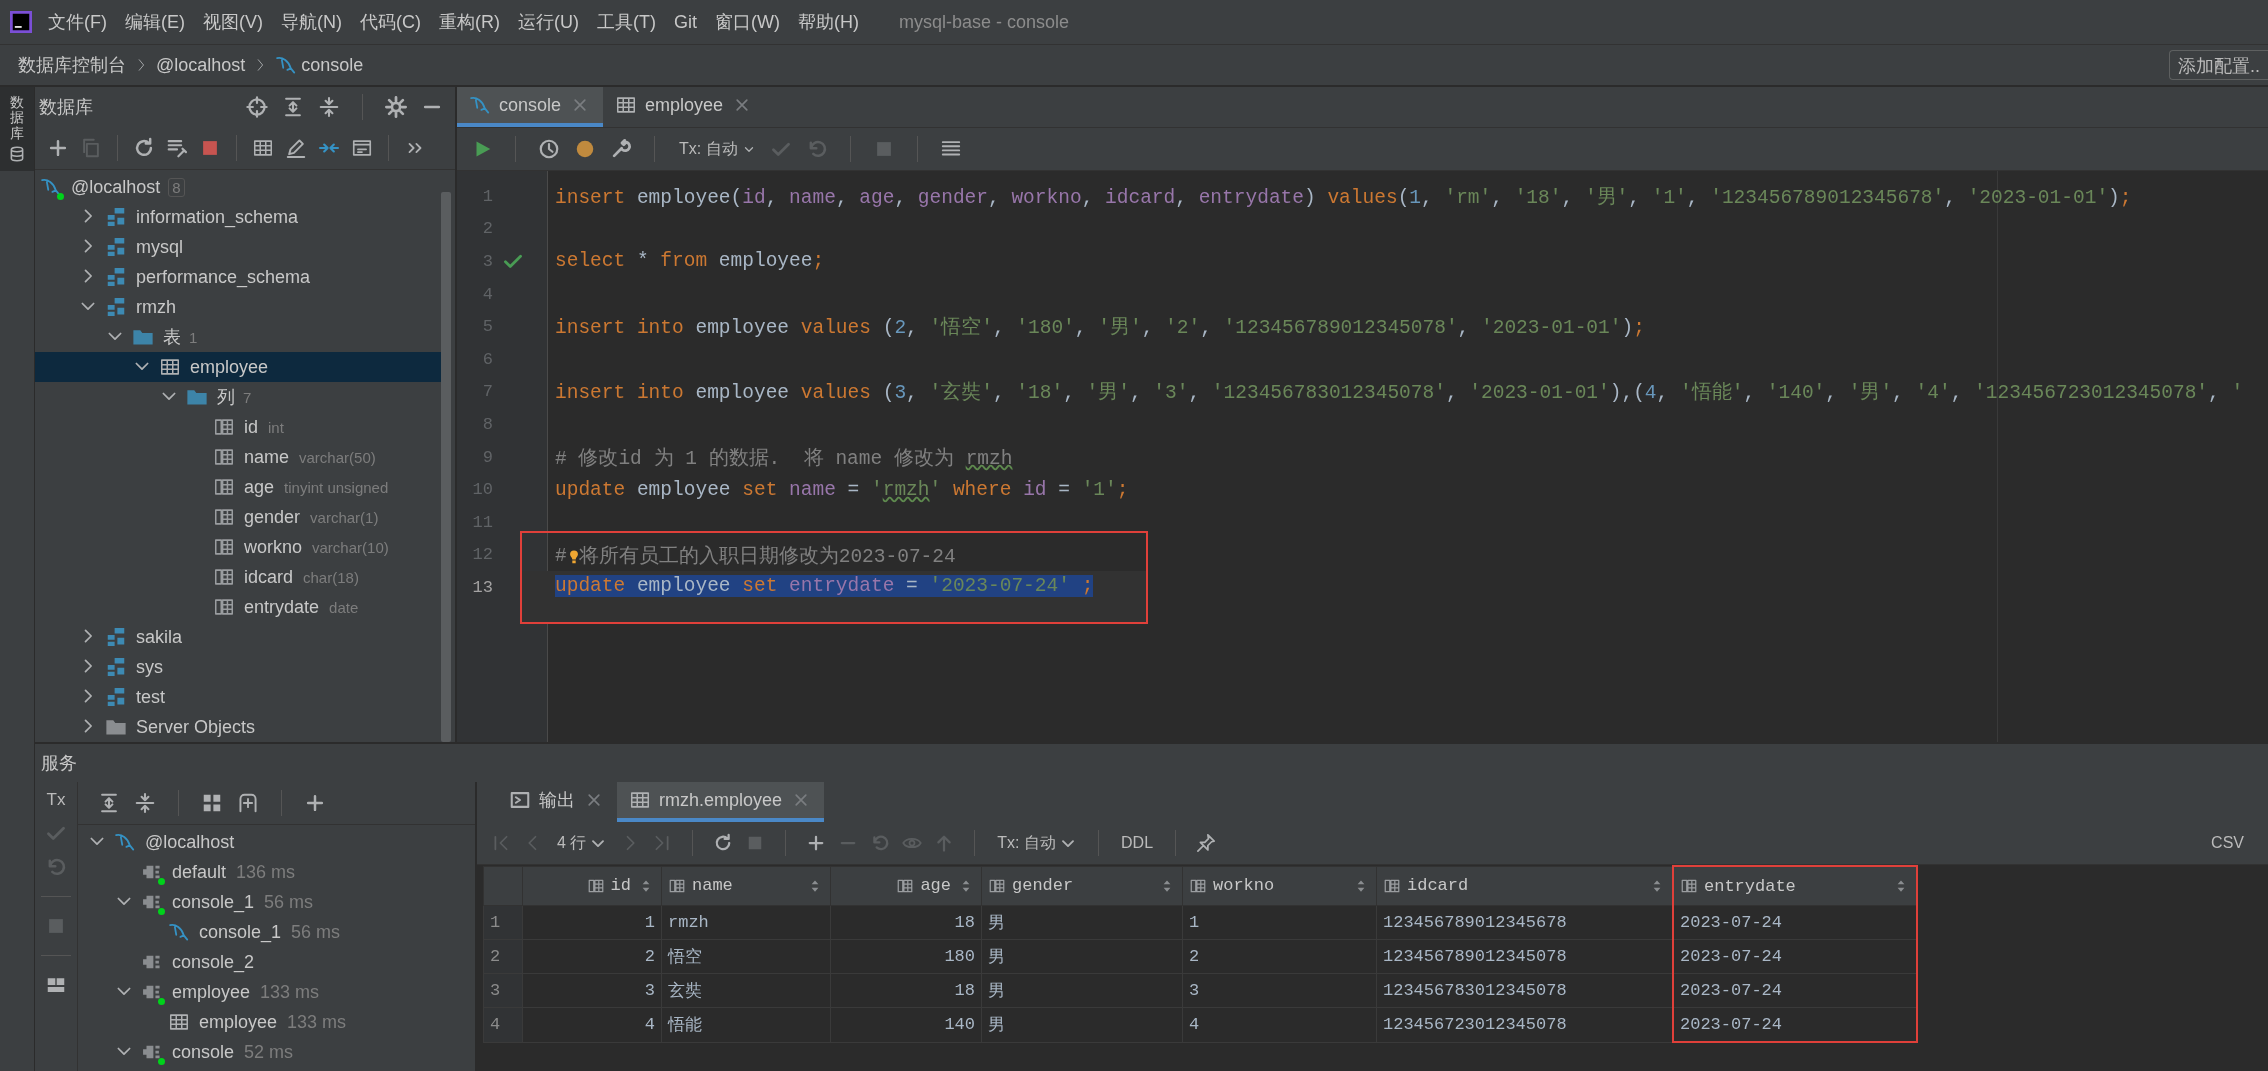 The image size is (2268, 1071). Describe the element at coordinates (56, 800) in the screenshot. I see `transaction-mode-button: Tx` at that location.